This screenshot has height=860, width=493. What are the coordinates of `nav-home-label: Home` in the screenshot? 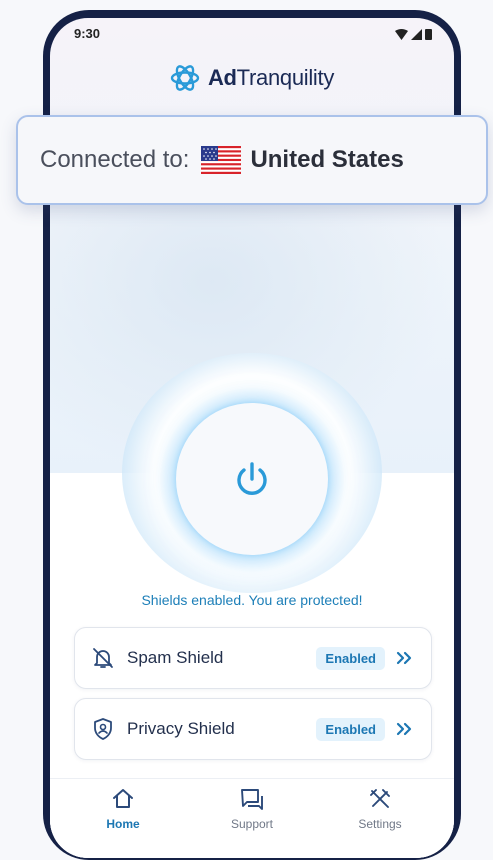 It's located at (123, 824).